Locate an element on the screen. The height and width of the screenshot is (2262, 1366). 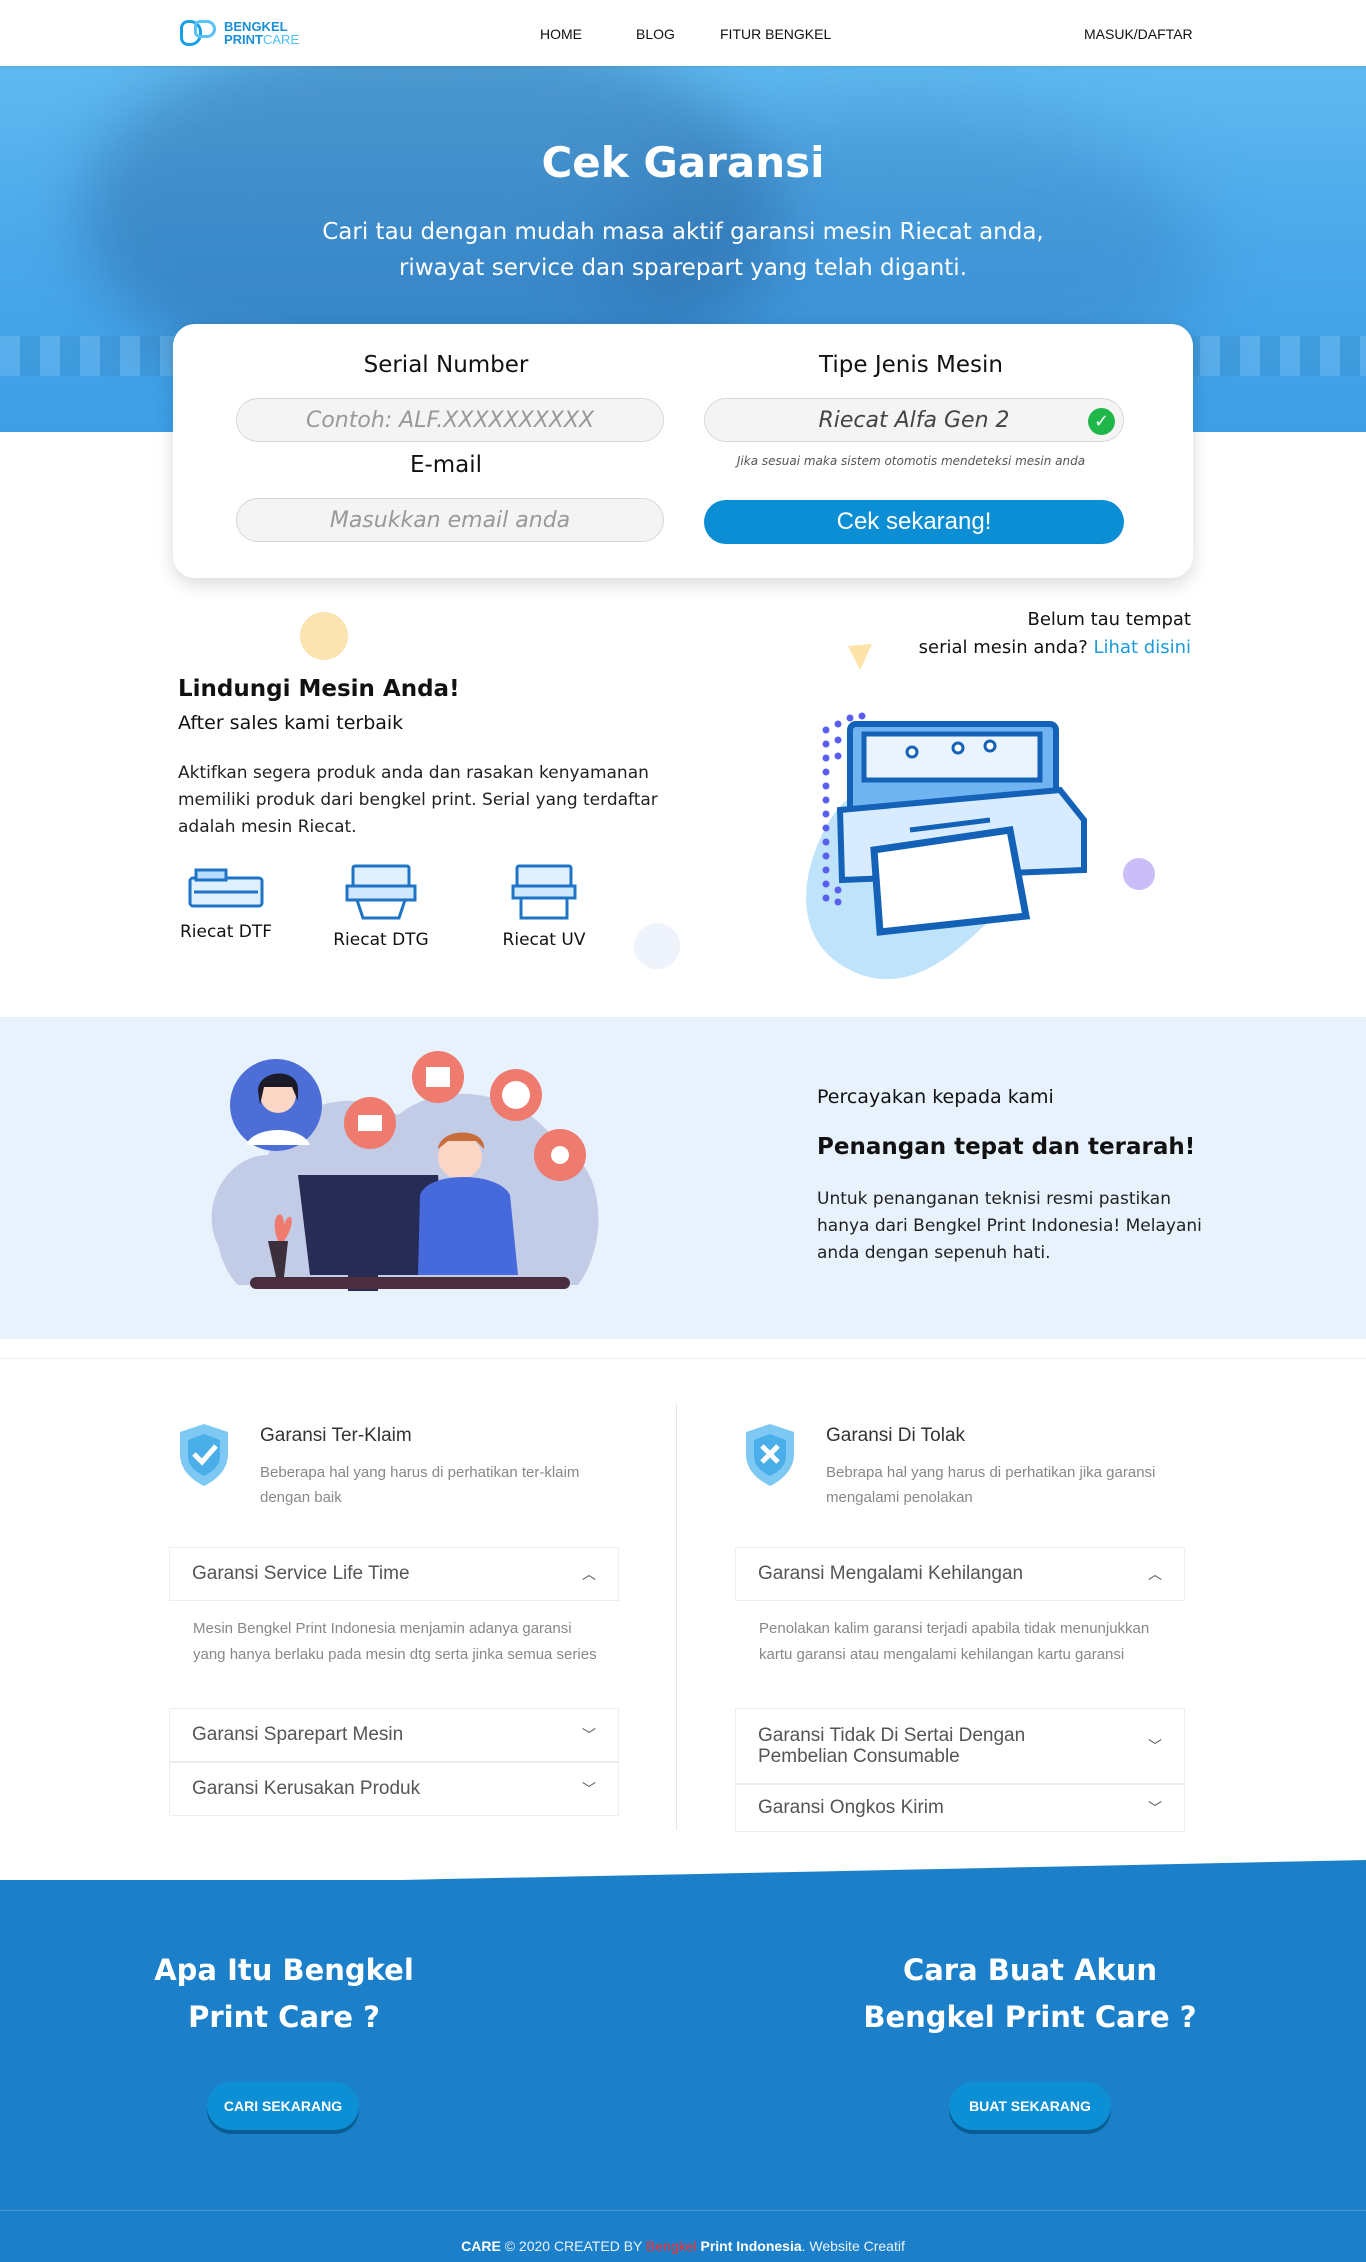
machine-uv: Riecat UV is located at coordinates (544, 906).